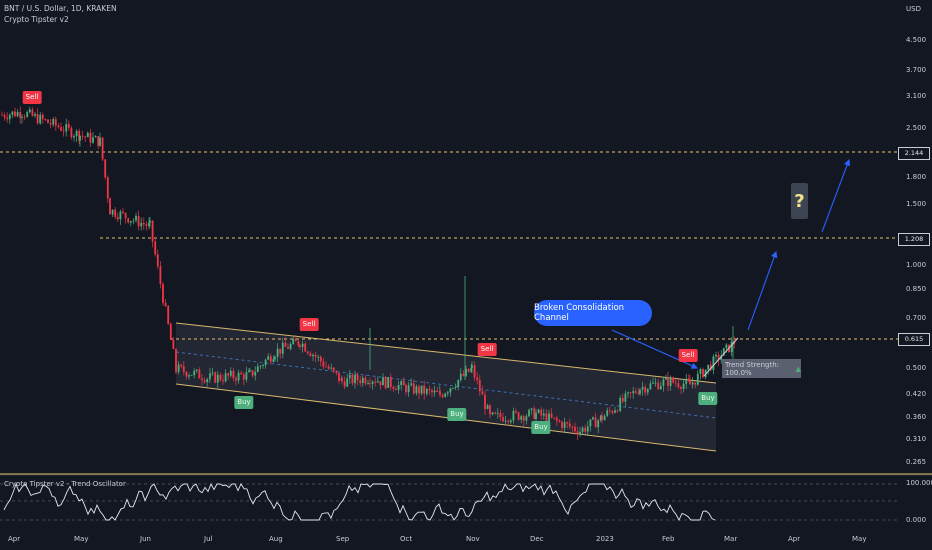 Image resolution: width=932 pixels, height=550 pixels. What do you see at coordinates (406, 539) in the screenshot?
I see `x-tick-label: Oct` at bounding box center [406, 539].